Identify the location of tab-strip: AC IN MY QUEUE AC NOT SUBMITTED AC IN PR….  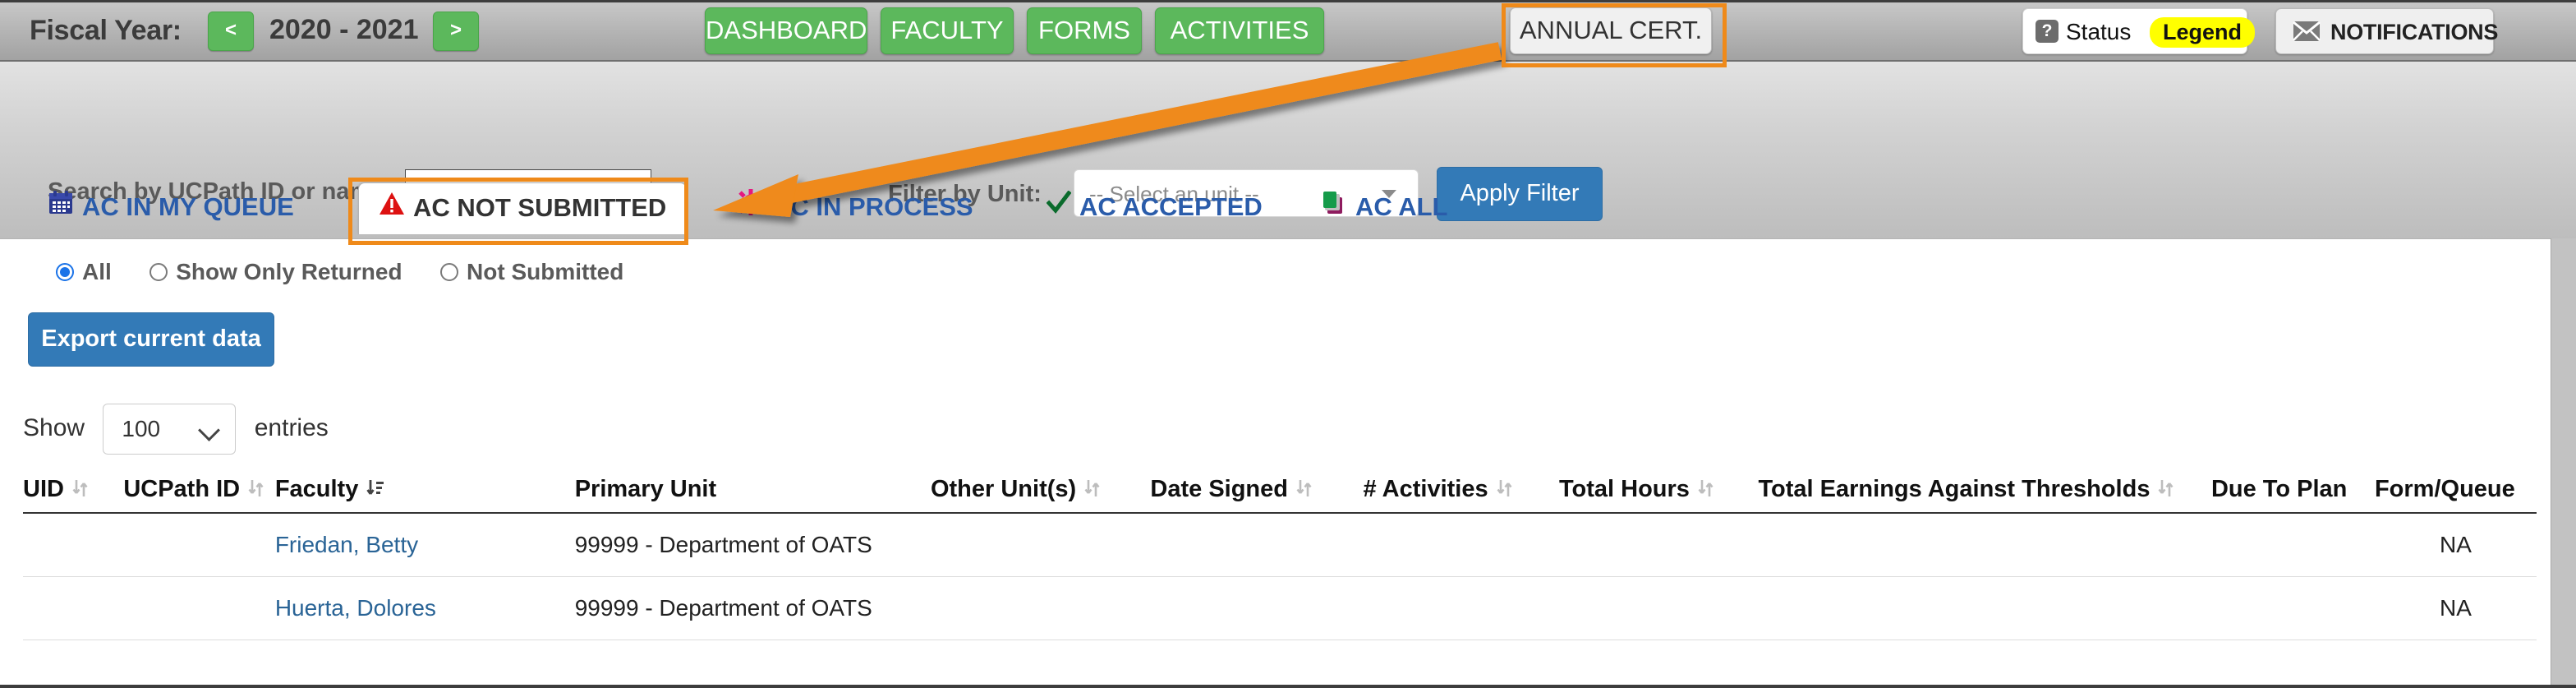
(1288, 206).